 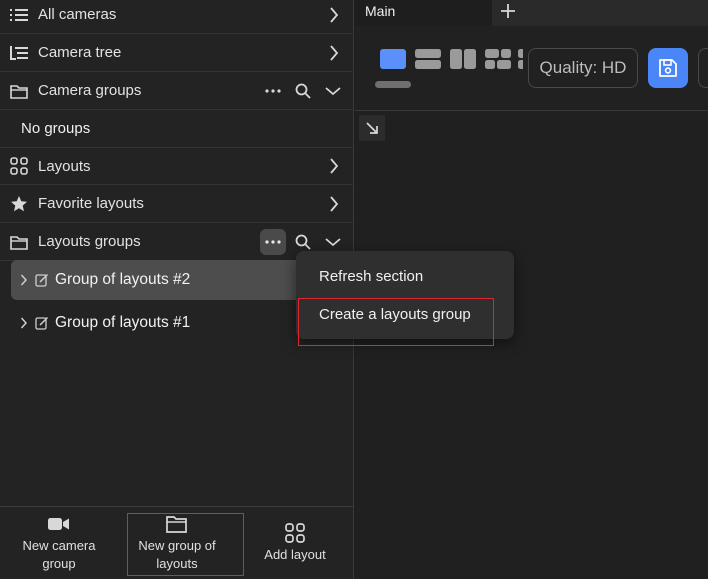 What do you see at coordinates (295, 554) in the screenshot?
I see `add-layout-label: Add layout` at bounding box center [295, 554].